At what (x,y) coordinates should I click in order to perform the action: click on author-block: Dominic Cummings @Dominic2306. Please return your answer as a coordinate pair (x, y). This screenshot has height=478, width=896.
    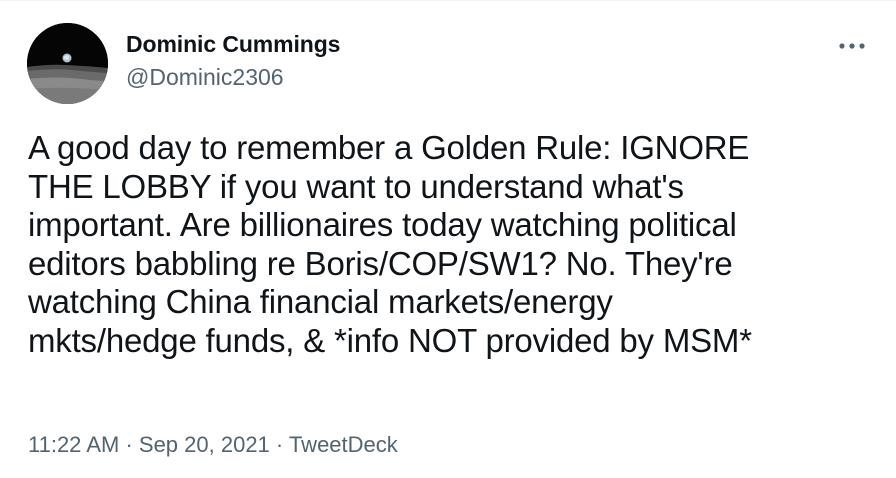
    Looking at the image, I should click on (233, 60).